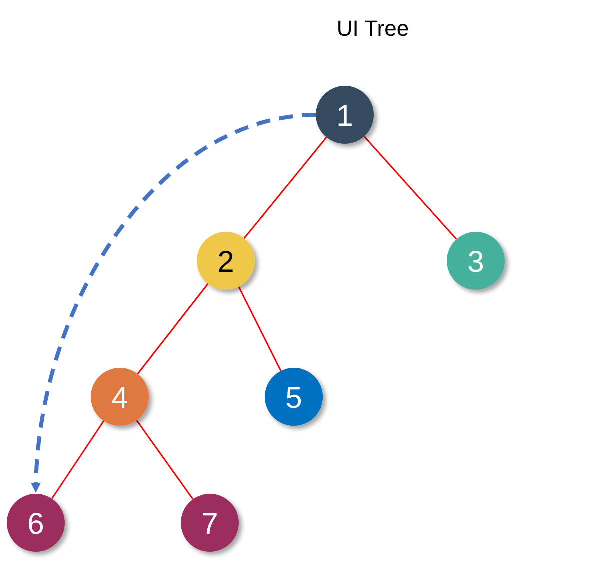 Image resolution: width=590 pixels, height=582 pixels. Describe the element at coordinates (226, 261) in the screenshot. I see `tree-node: 2` at that location.